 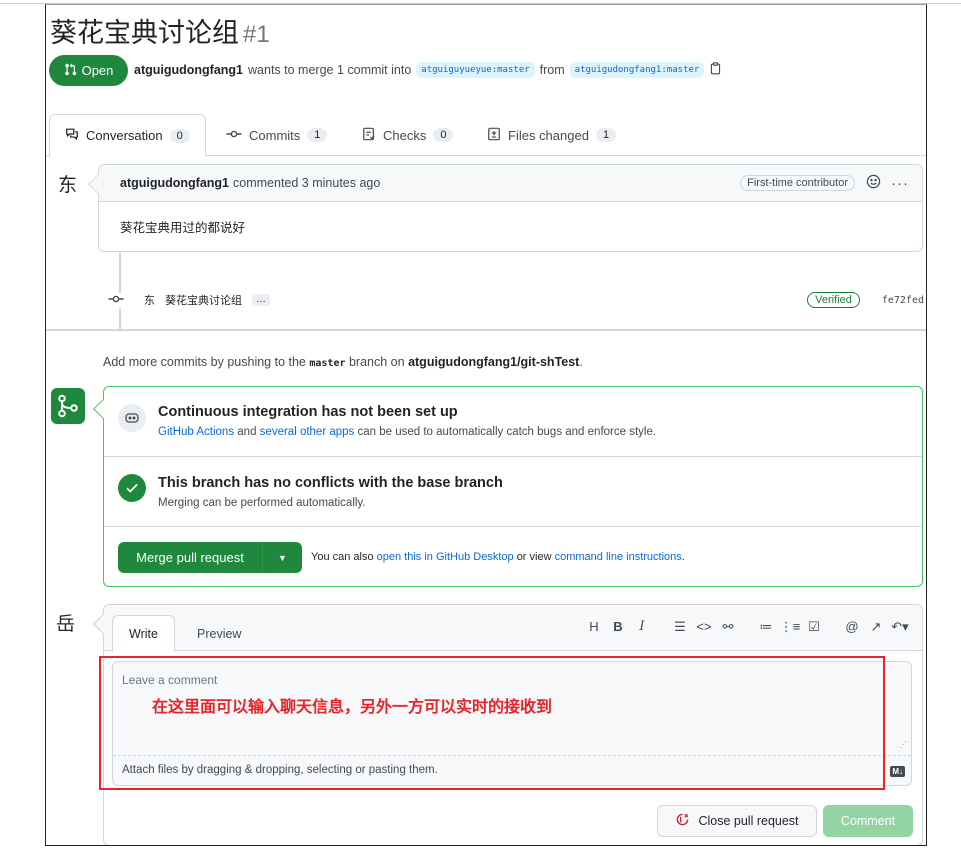 What do you see at coordinates (149, 300) in the screenshot?
I see `commit-avatar: 东` at bounding box center [149, 300].